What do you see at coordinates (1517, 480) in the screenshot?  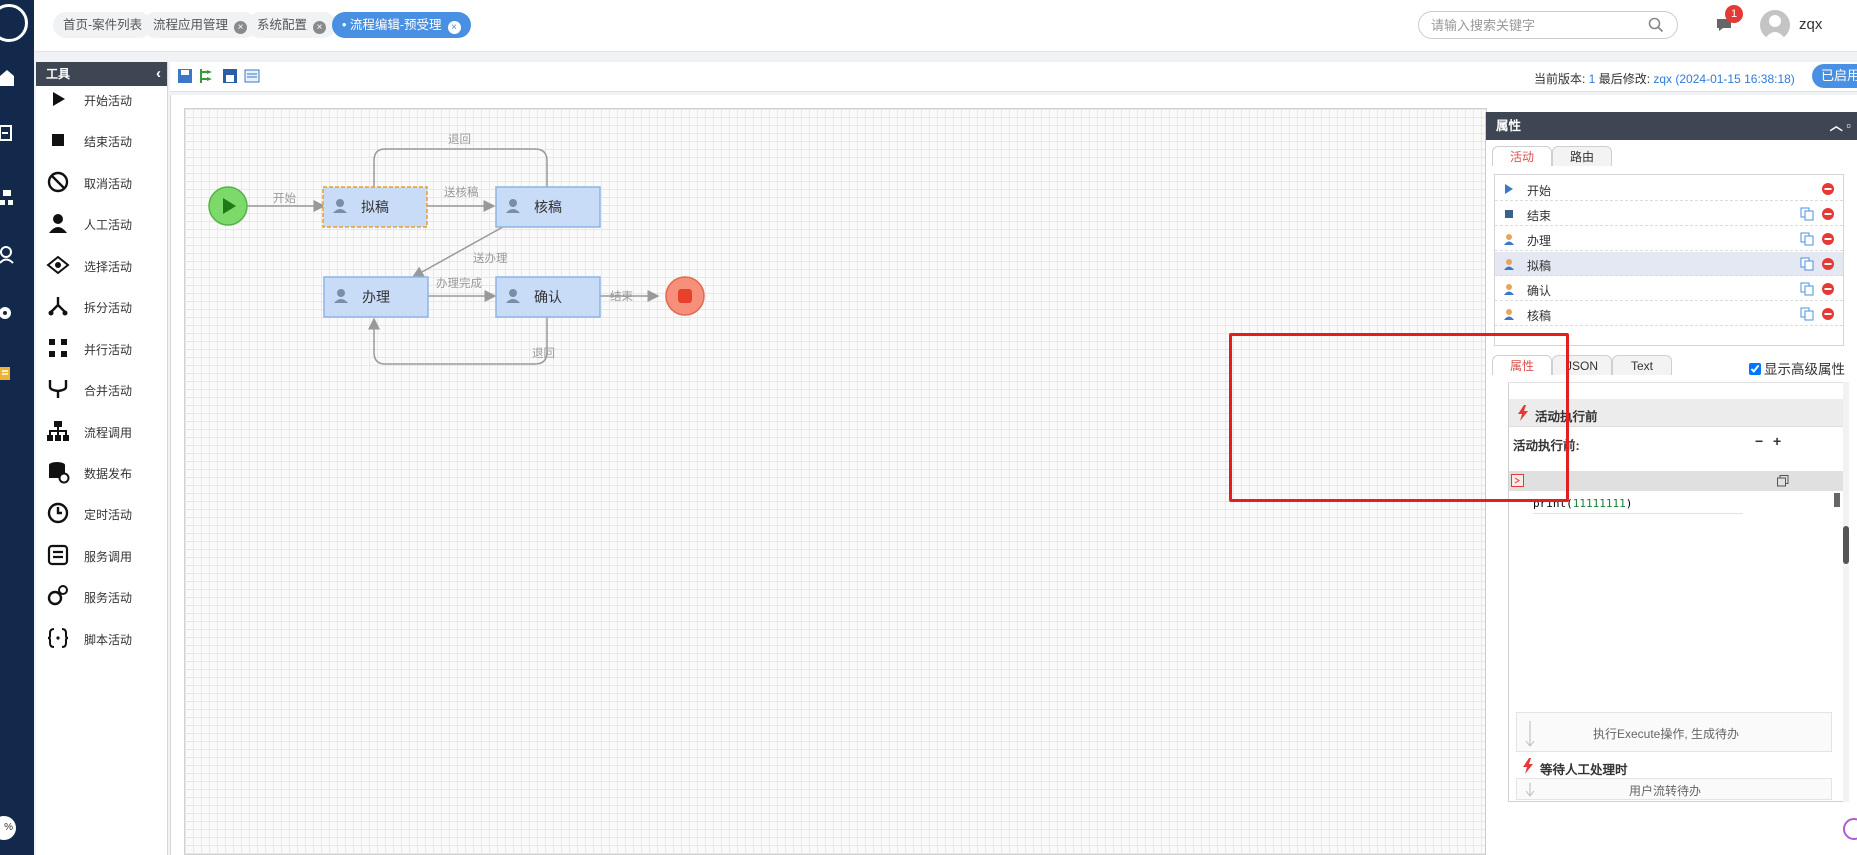 I see `script-run-icon` at bounding box center [1517, 480].